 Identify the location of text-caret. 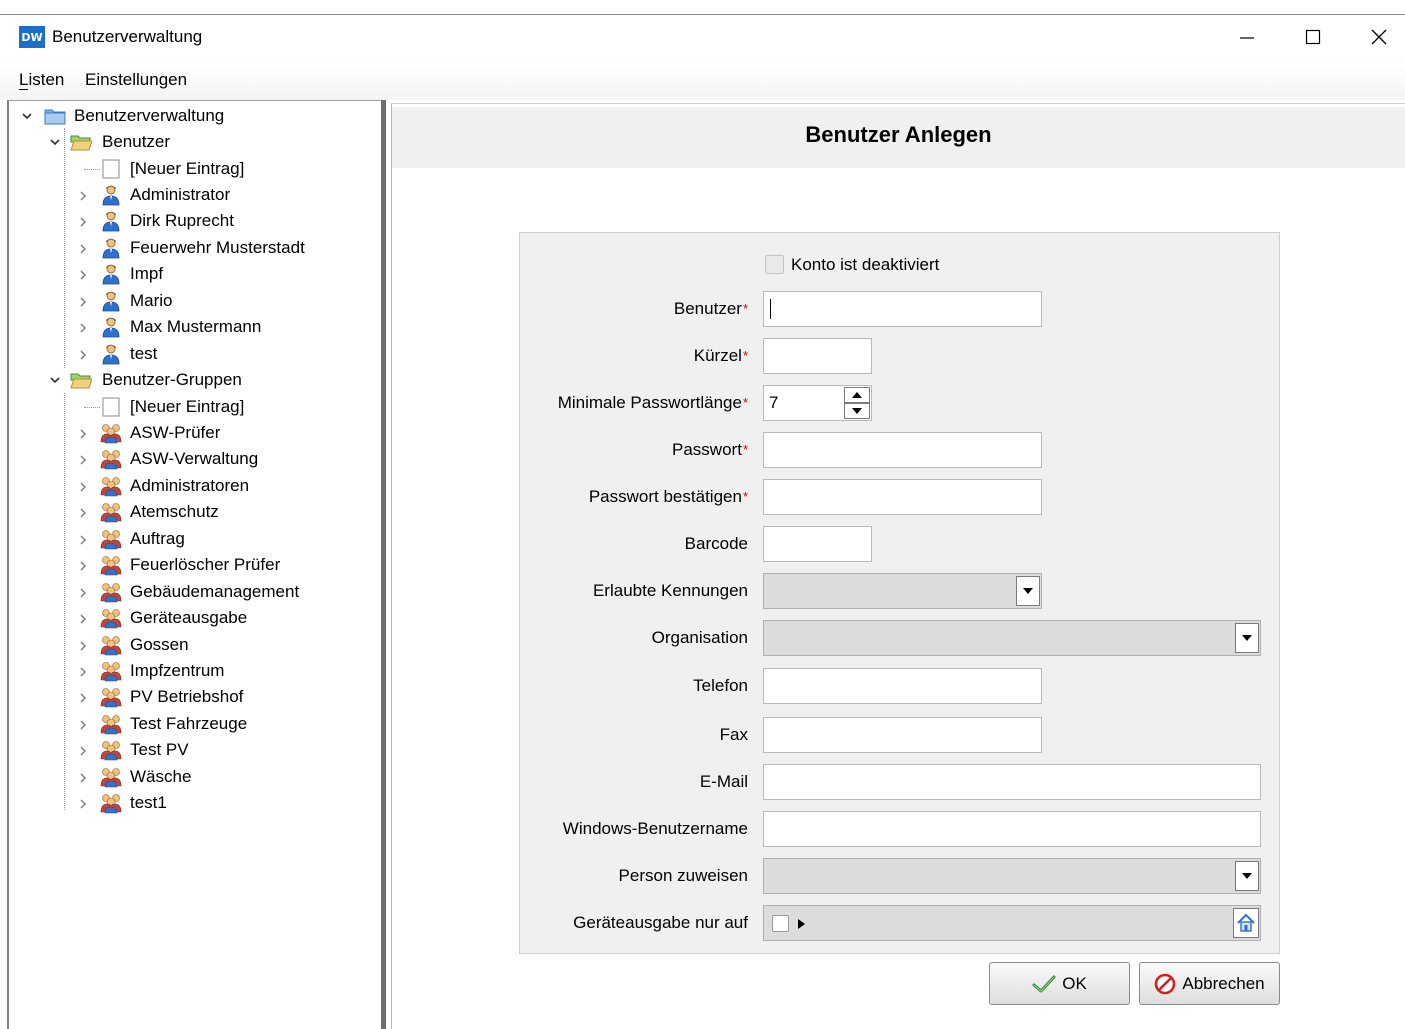
(770, 309).